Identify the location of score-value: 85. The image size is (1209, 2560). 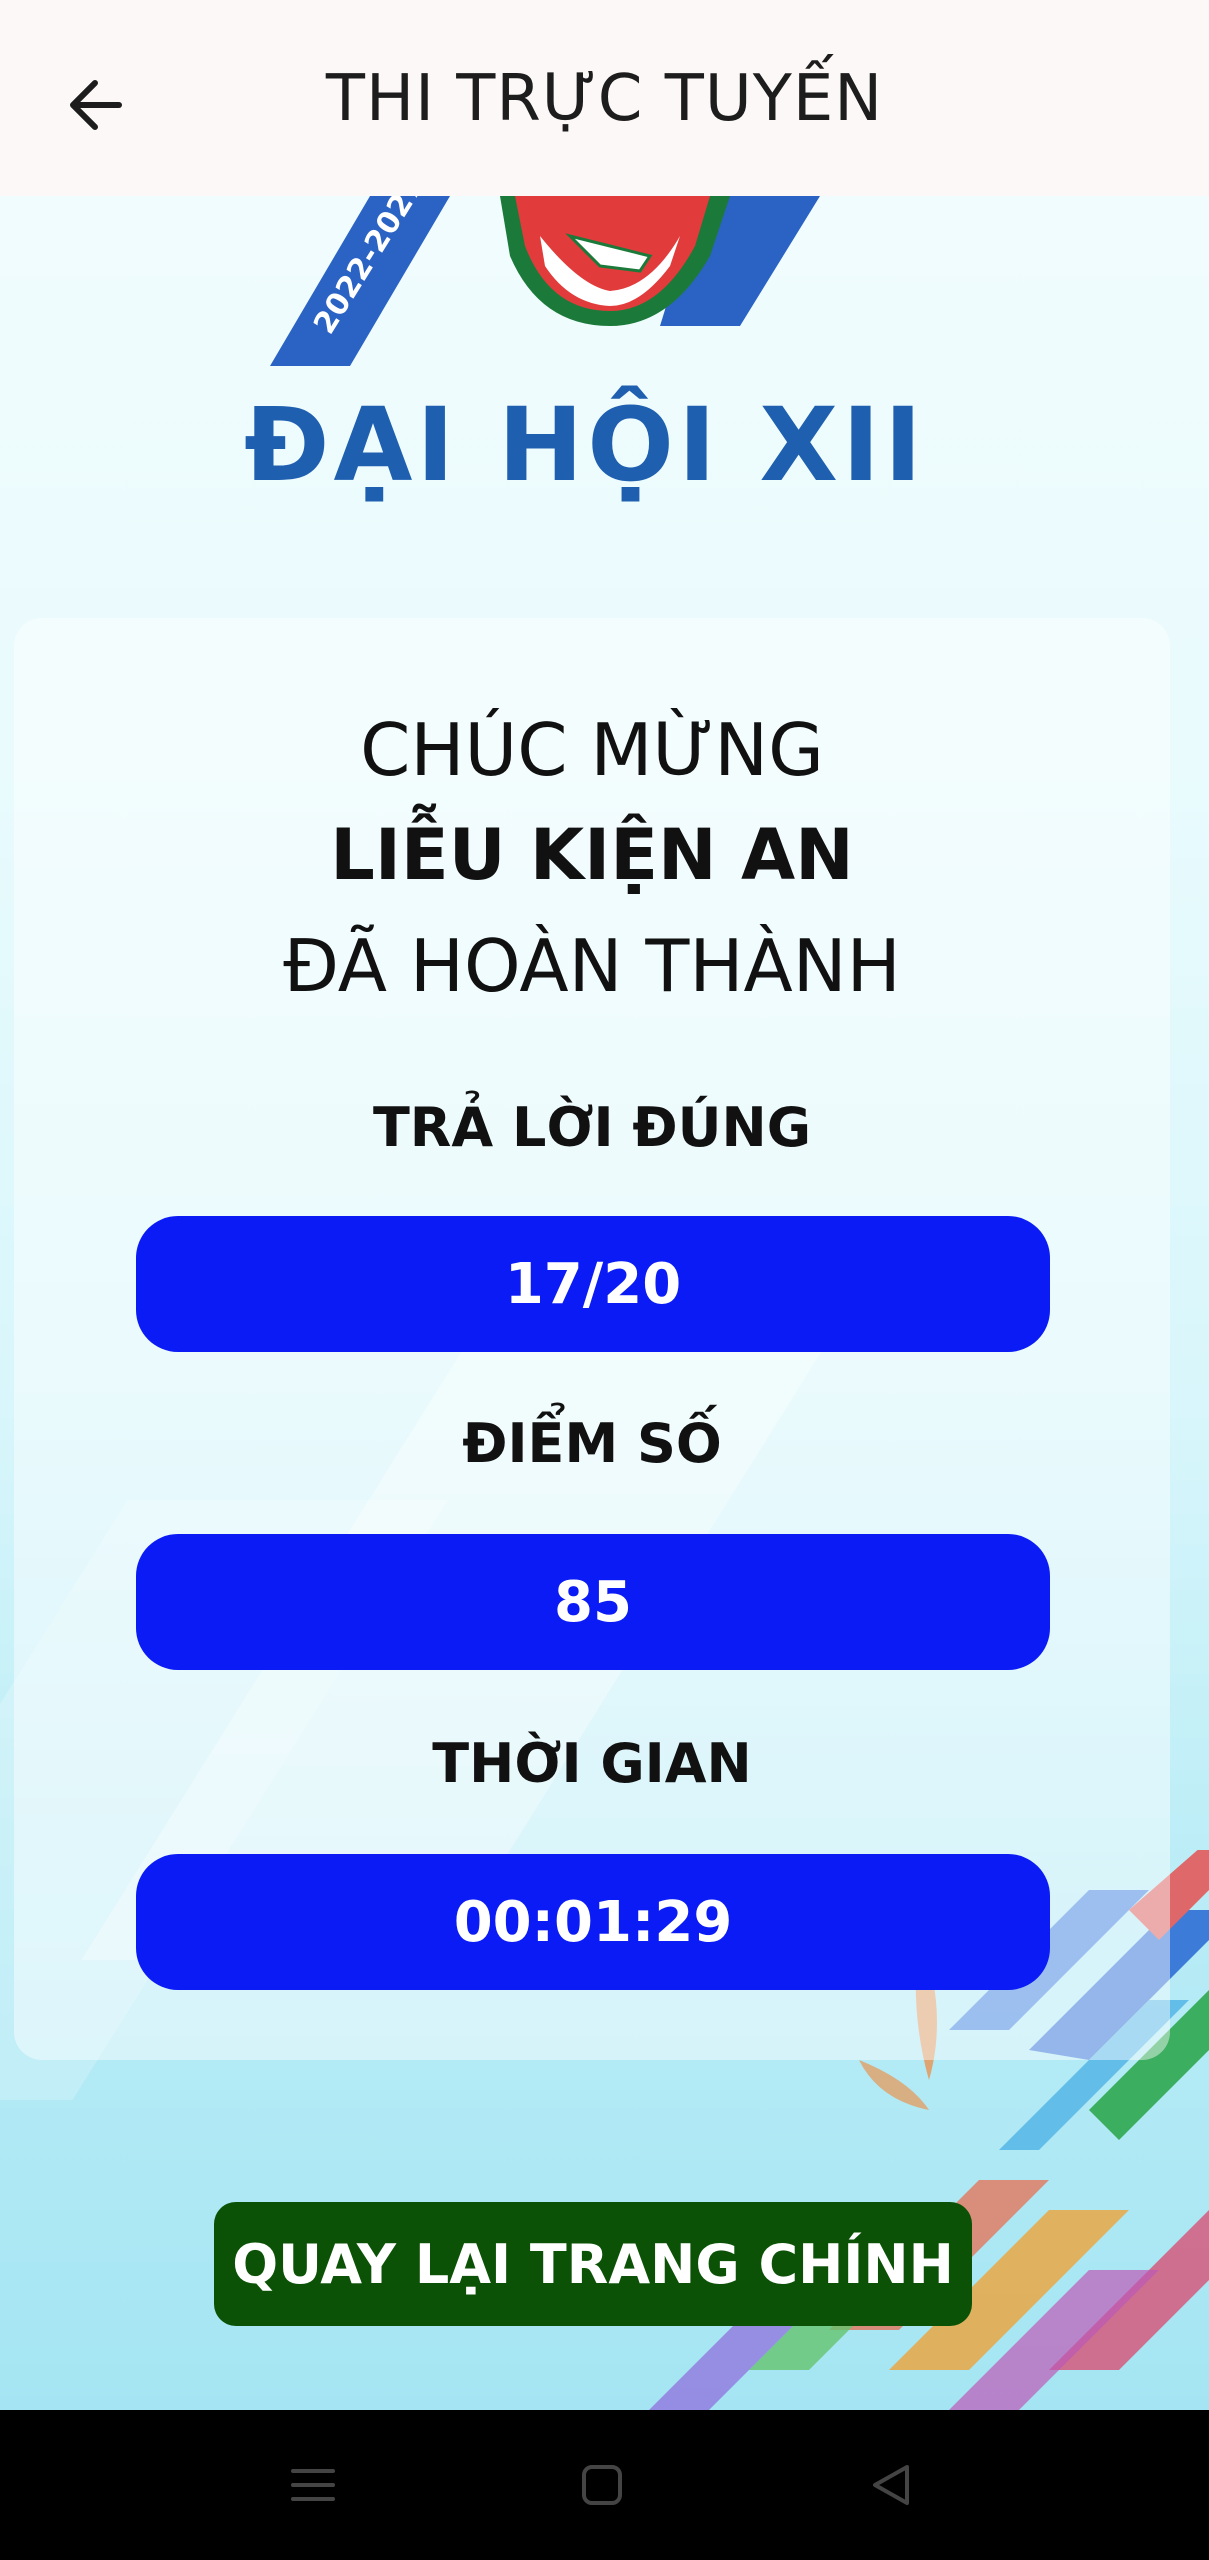
(593, 1602).